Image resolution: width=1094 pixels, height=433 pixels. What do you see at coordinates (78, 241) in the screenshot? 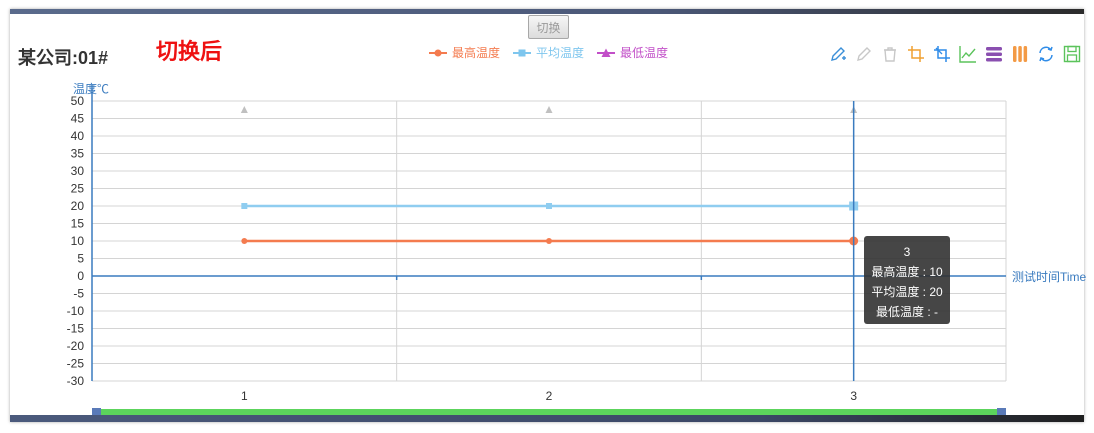
I see `y-tick-label: 10` at bounding box center [78, 241].